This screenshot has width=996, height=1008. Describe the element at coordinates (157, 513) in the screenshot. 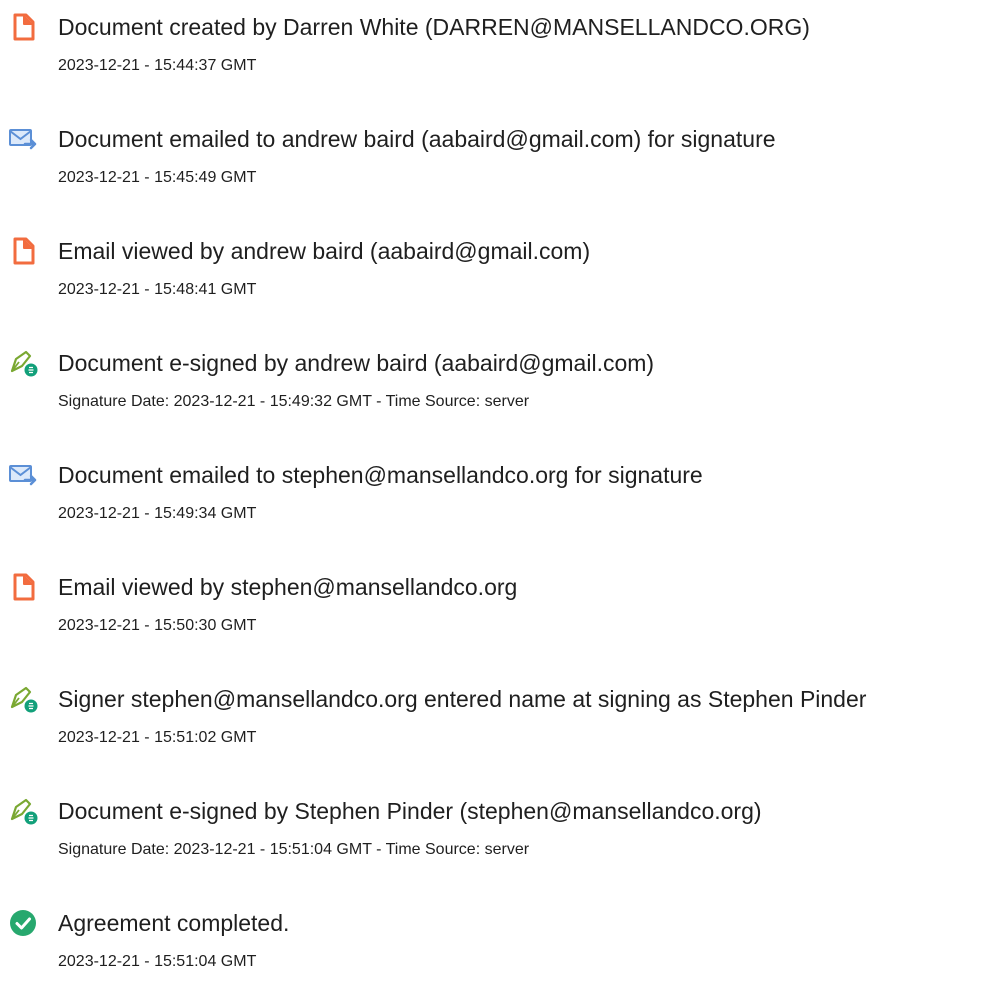

I see `event-timestamp: 2023-12-21 - 15:49:34 GMT` at that location.